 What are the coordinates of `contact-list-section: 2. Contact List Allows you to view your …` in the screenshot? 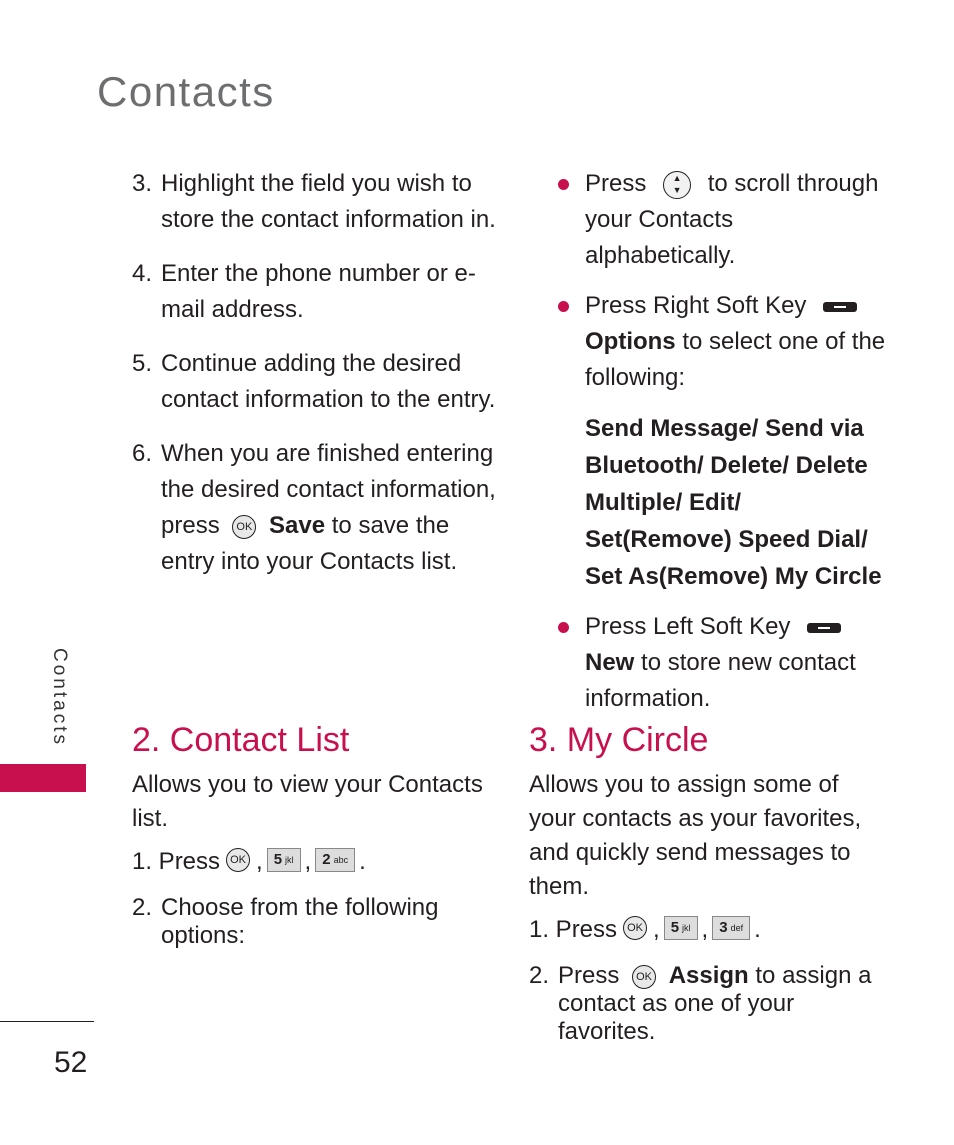 It's located at (317, 843).